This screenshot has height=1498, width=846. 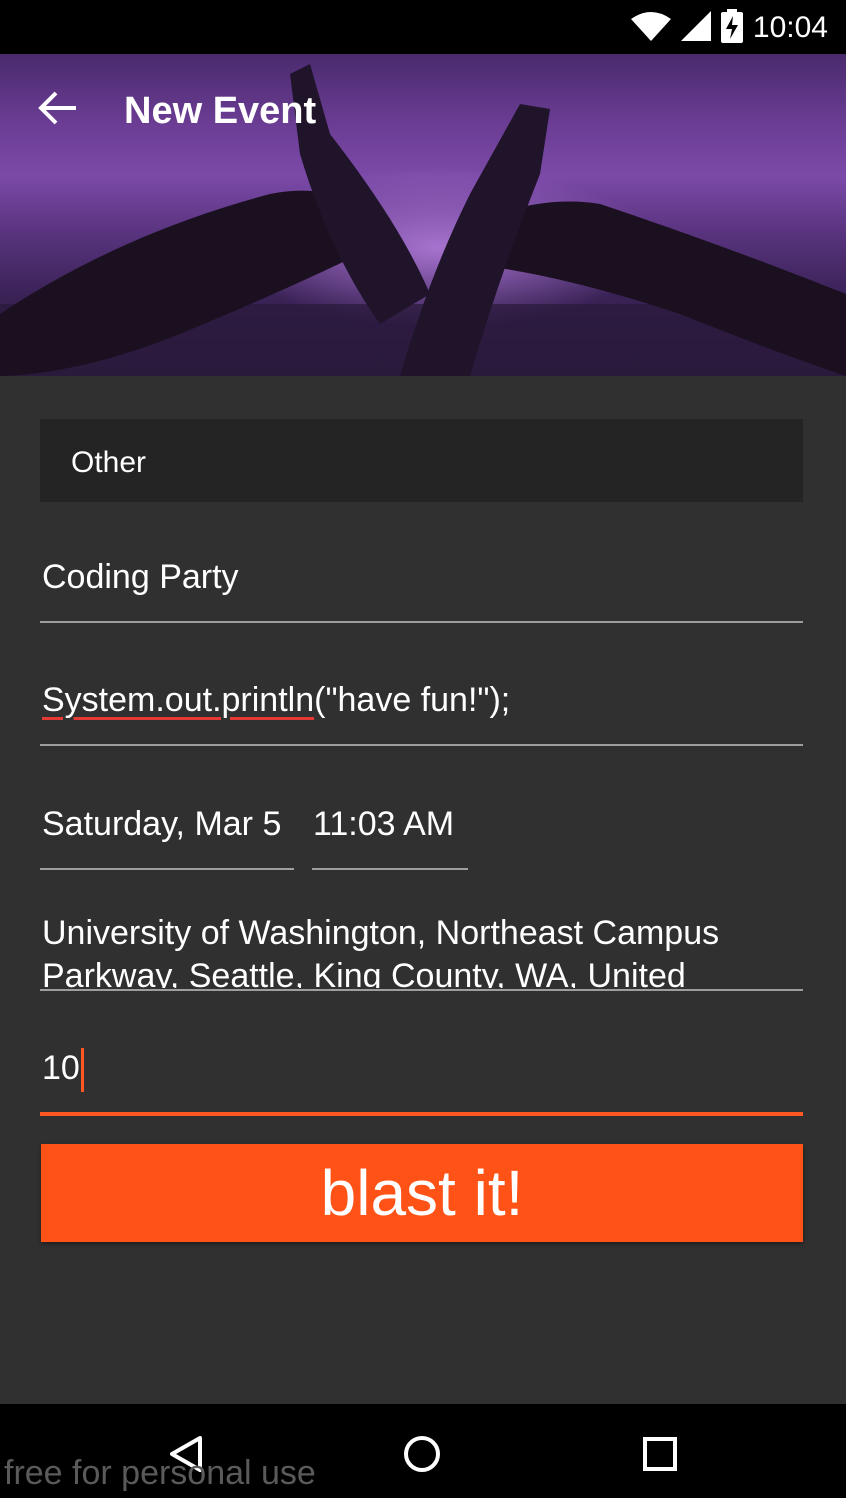 I want to click on blast-it-button: blast it!, so click(x=422, y=1193).